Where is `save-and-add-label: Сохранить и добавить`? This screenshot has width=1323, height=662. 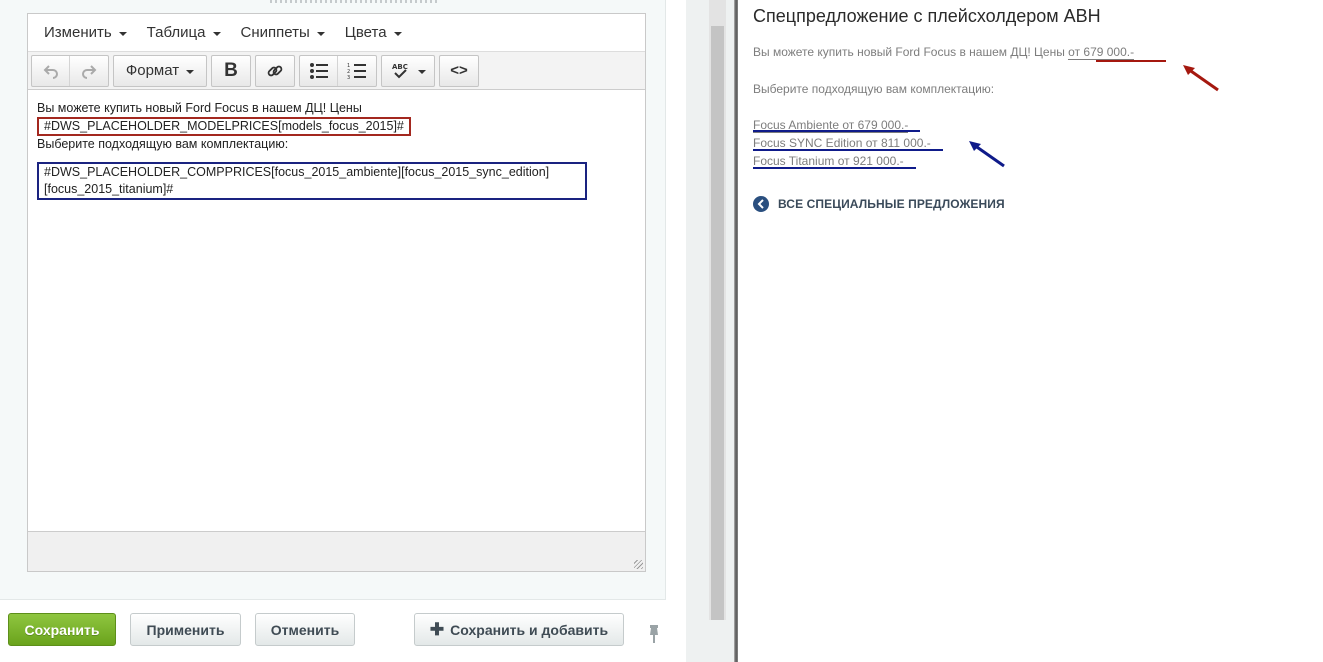 save-and-add-label: Сохранить и добавить is located at coordinates (529, 629).